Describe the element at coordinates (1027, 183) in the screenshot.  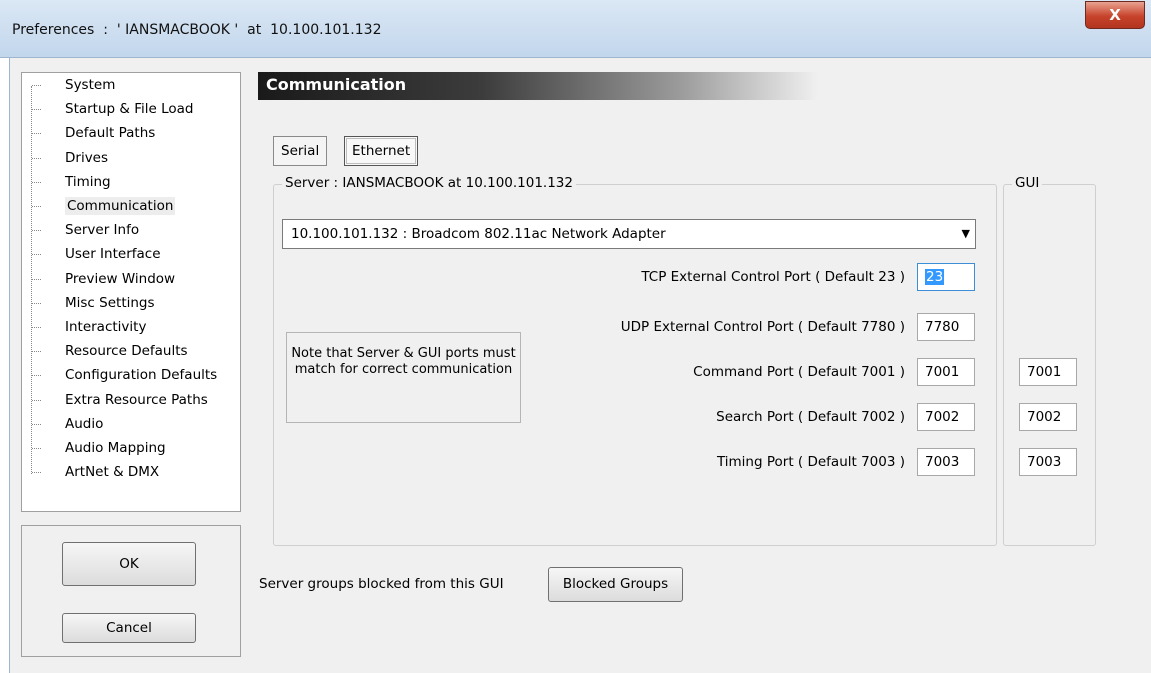
I see `gui-group-label: GUI` at that location.